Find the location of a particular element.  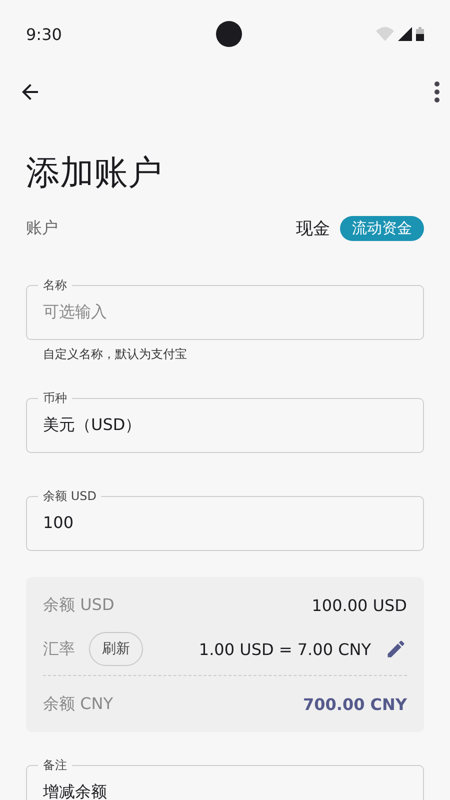

more-vertical-icon is located at coordinates (437, 92).